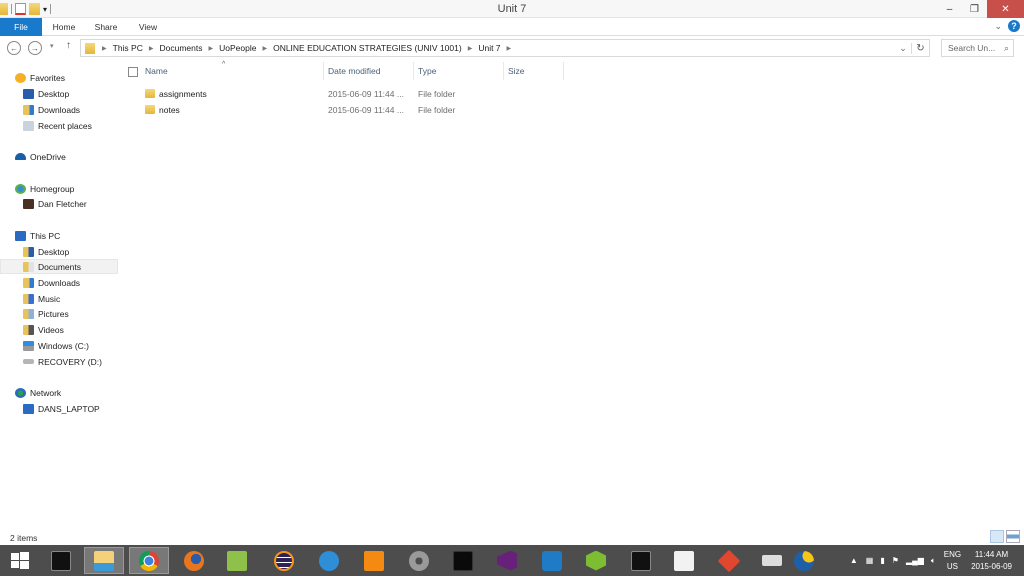 This screenshot has width=1024, height=576. Describe the element at coordinates (512, 27) in the screenshot. I see `ribbon: File Home Share View ⌄ ?` at that location.